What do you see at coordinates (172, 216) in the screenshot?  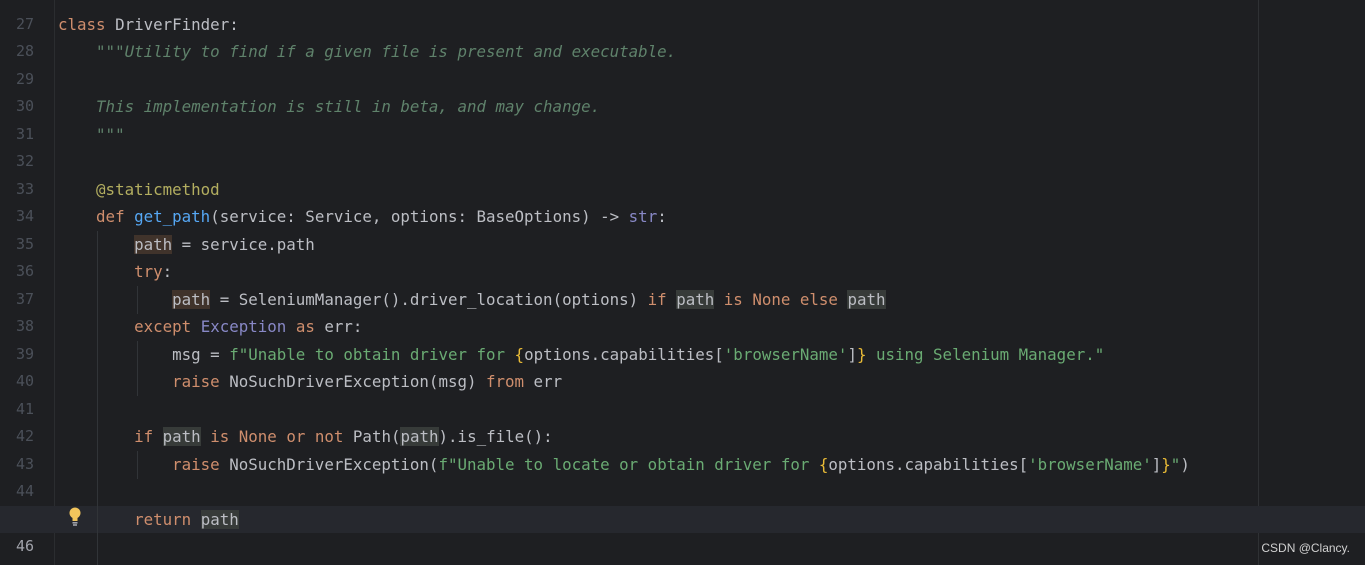 I see `function-name: get_path` at bounding box center [172, 216].